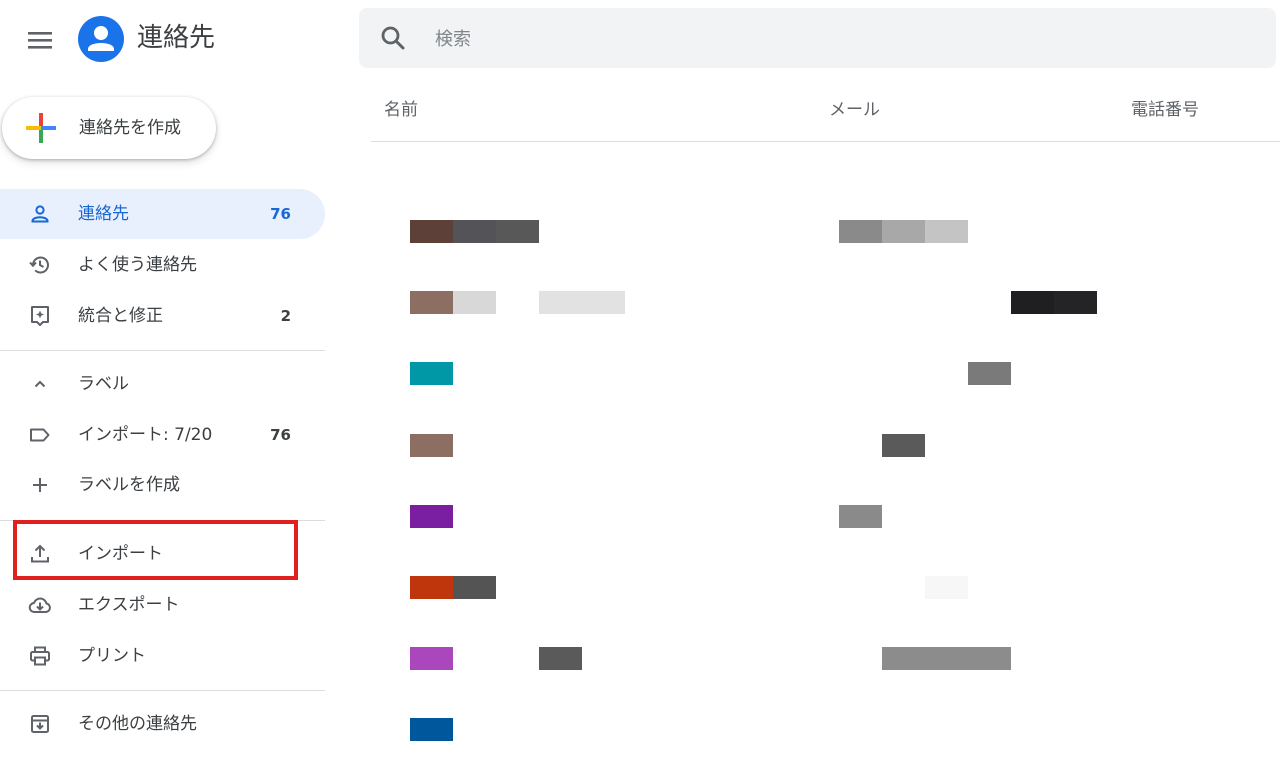  What do you see at coordinates (103, 214) in the screenshot?
I see `sidebar-item-label: 連絡先` at bounding box center [103, 214].